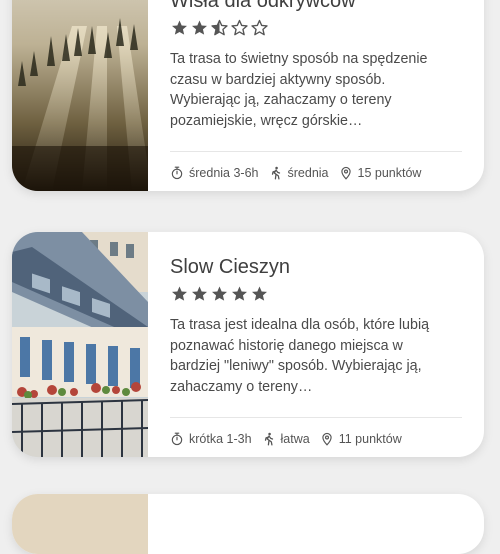  What do you see at coordinates (295, 439) in the screenshot?
I see `difficulty-label: łatwa` at bounding box center [295, 439].